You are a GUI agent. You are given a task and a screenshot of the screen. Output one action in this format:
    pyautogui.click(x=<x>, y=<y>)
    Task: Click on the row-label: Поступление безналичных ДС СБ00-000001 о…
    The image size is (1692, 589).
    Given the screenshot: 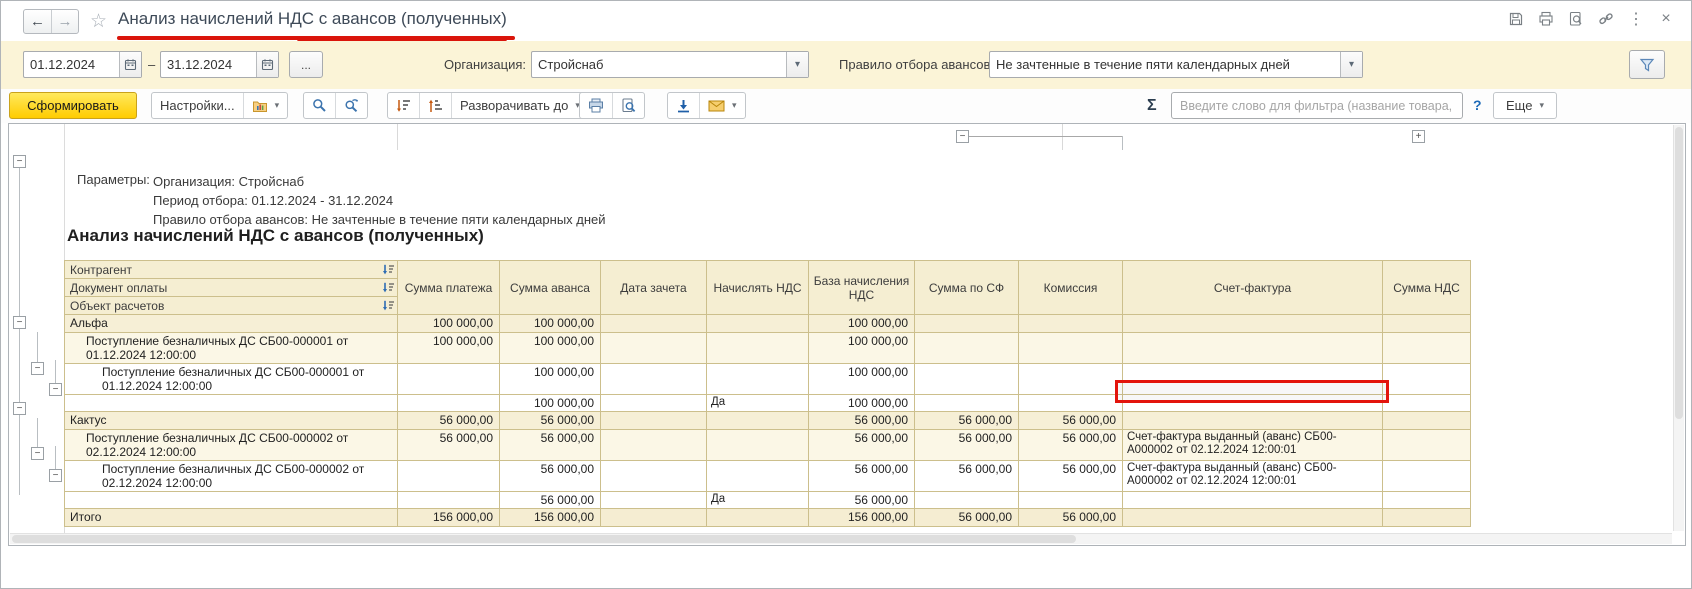 What is the action you would take?
    pyautogui.click(x=231, y=379)
    